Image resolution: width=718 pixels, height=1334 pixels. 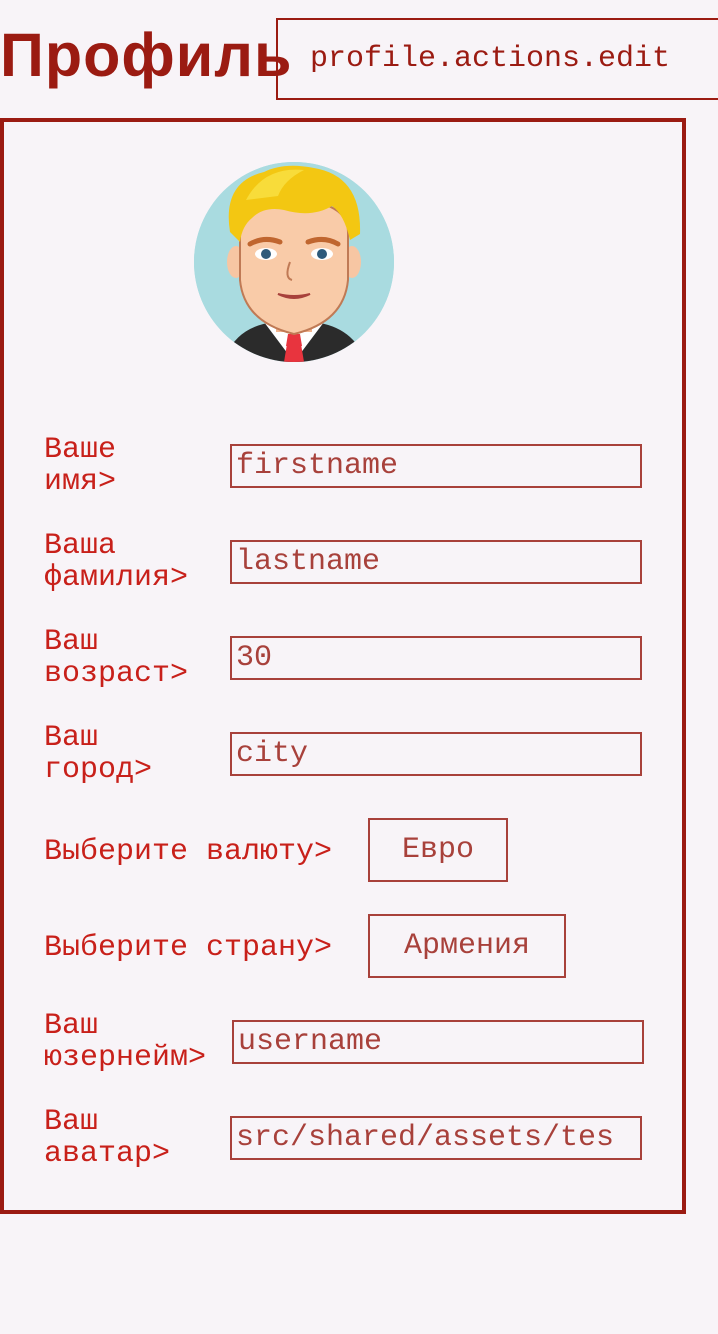 I want to click on age-input, so click(x=436, y=658).